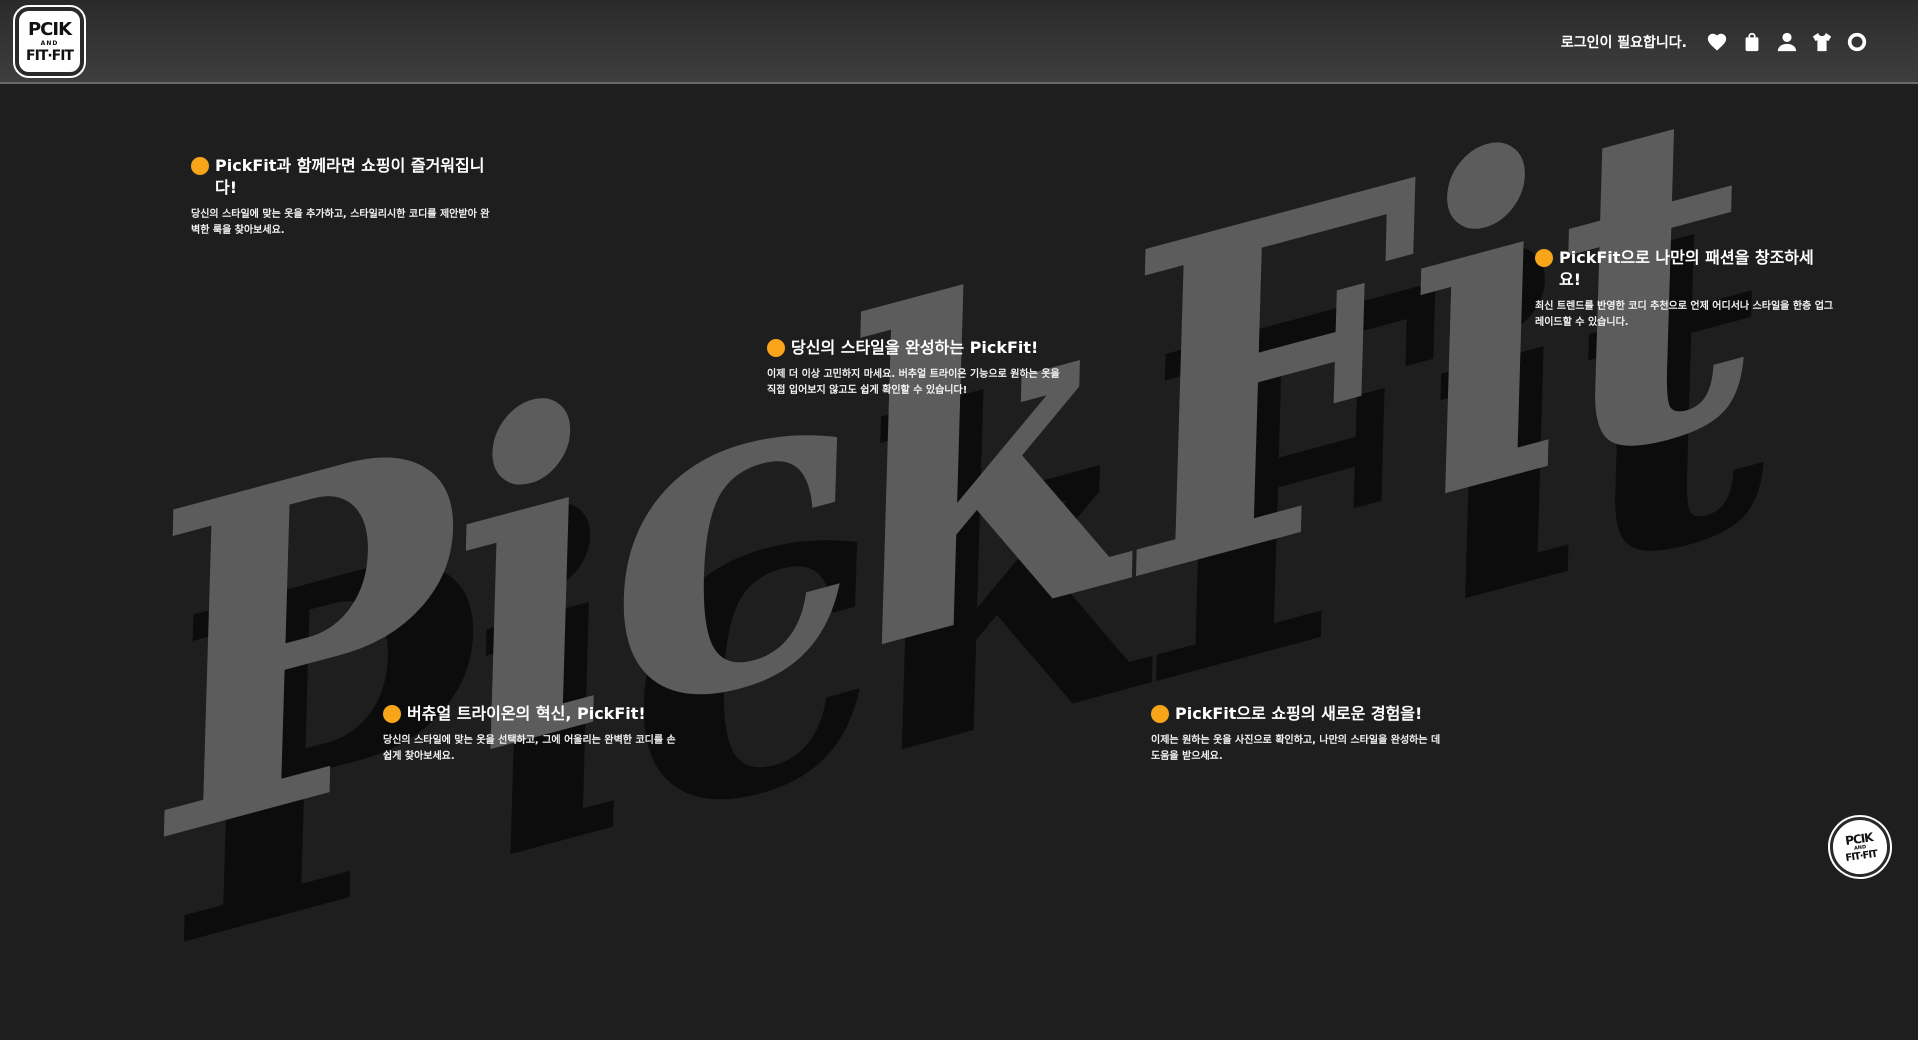 This screenshot has width=1918, height=1040. I want to click on user-icon, so click(1787, 42).